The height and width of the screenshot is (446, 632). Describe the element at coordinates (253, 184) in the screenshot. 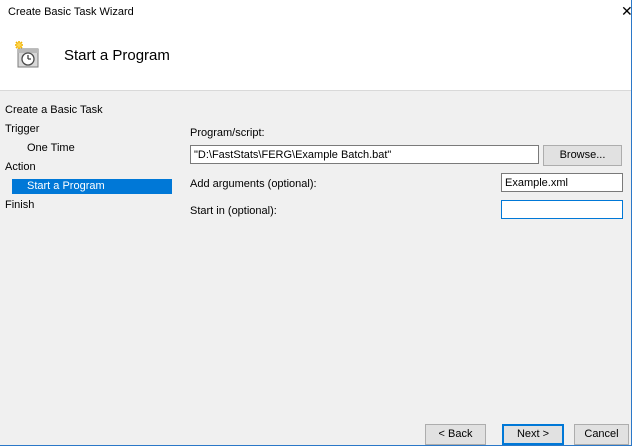

I see `arguments-label: Add arguments (optional):` at that location.